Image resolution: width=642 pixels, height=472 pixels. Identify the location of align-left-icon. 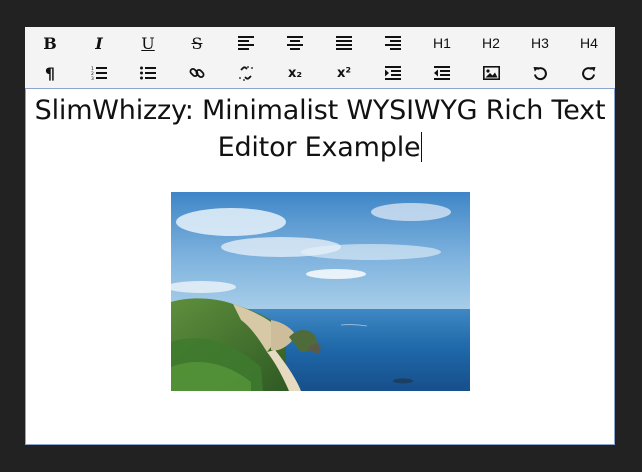
(246, 43).